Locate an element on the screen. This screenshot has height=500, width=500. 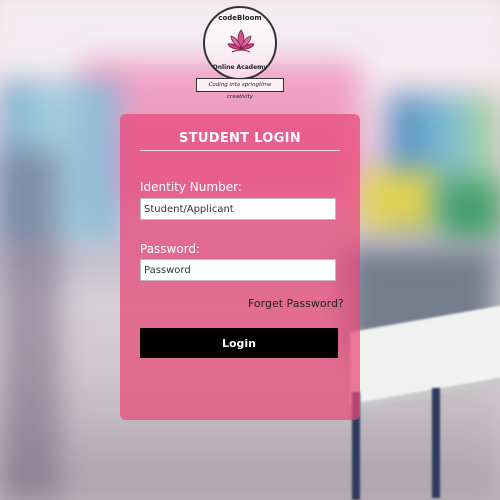
brand-name: codeBloom is located at coordinates (240, 18).